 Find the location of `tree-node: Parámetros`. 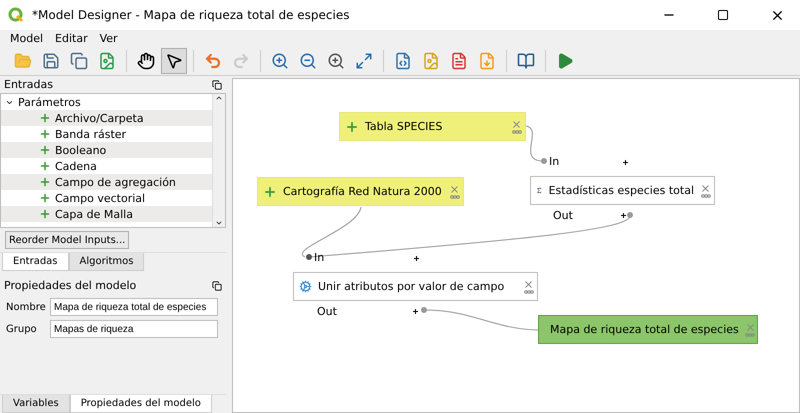

tree-node: Parámetros is located at coordinates (106, 102).